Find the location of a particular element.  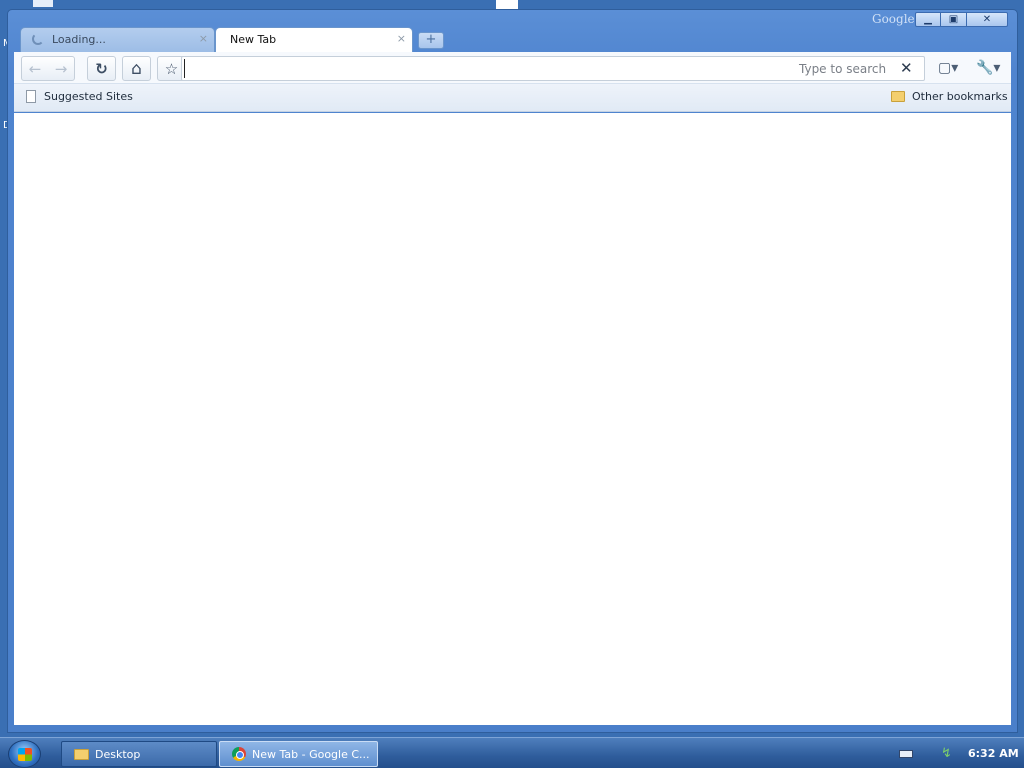

search-hint: Type to search is located at coordinates (843, 69).